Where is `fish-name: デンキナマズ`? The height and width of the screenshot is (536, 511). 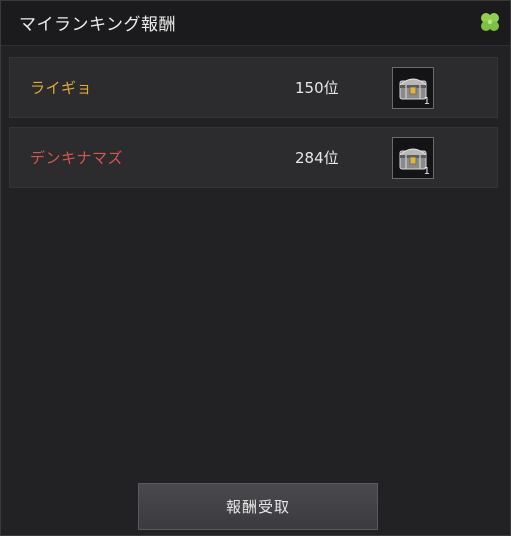
fish-name: デンキナマズ is located at coordinates (77, 158).